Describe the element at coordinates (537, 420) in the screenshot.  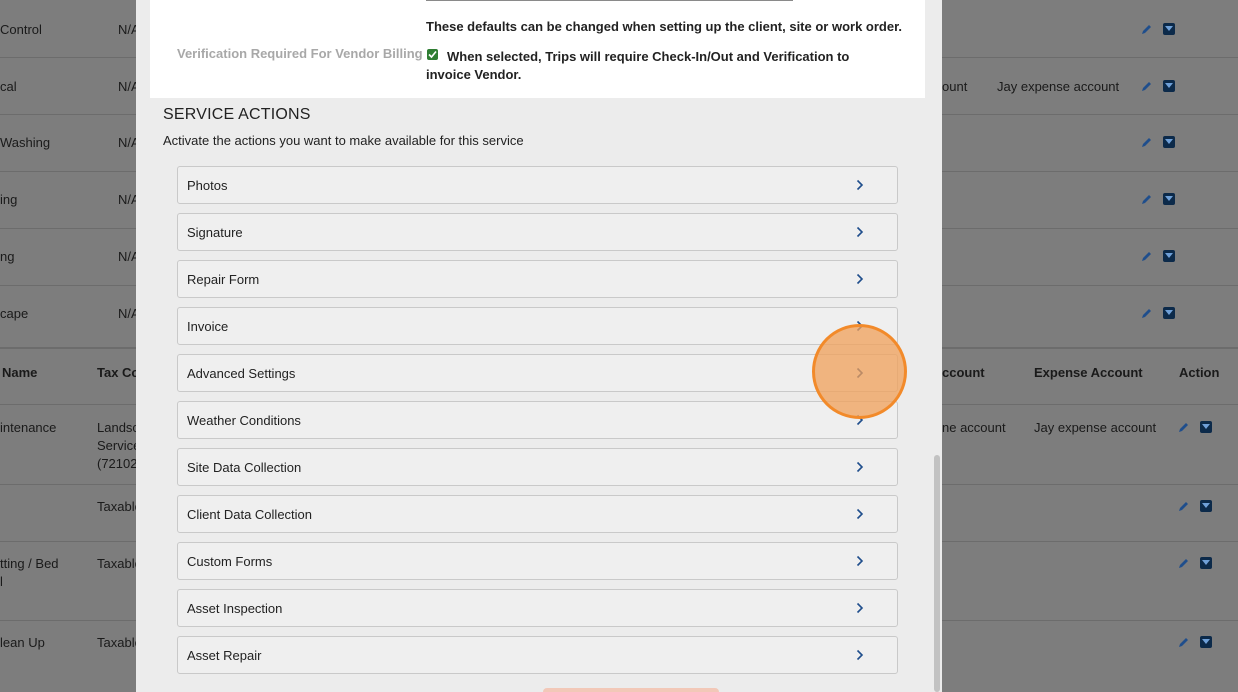
I see `action-item-weather-conditions: Weather Conditions` at that location.